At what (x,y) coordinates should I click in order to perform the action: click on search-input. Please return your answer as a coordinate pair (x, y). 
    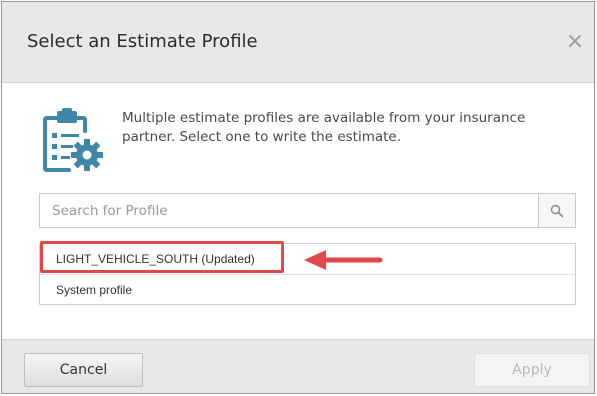
    Looking at the image, I should click on (288, 210).